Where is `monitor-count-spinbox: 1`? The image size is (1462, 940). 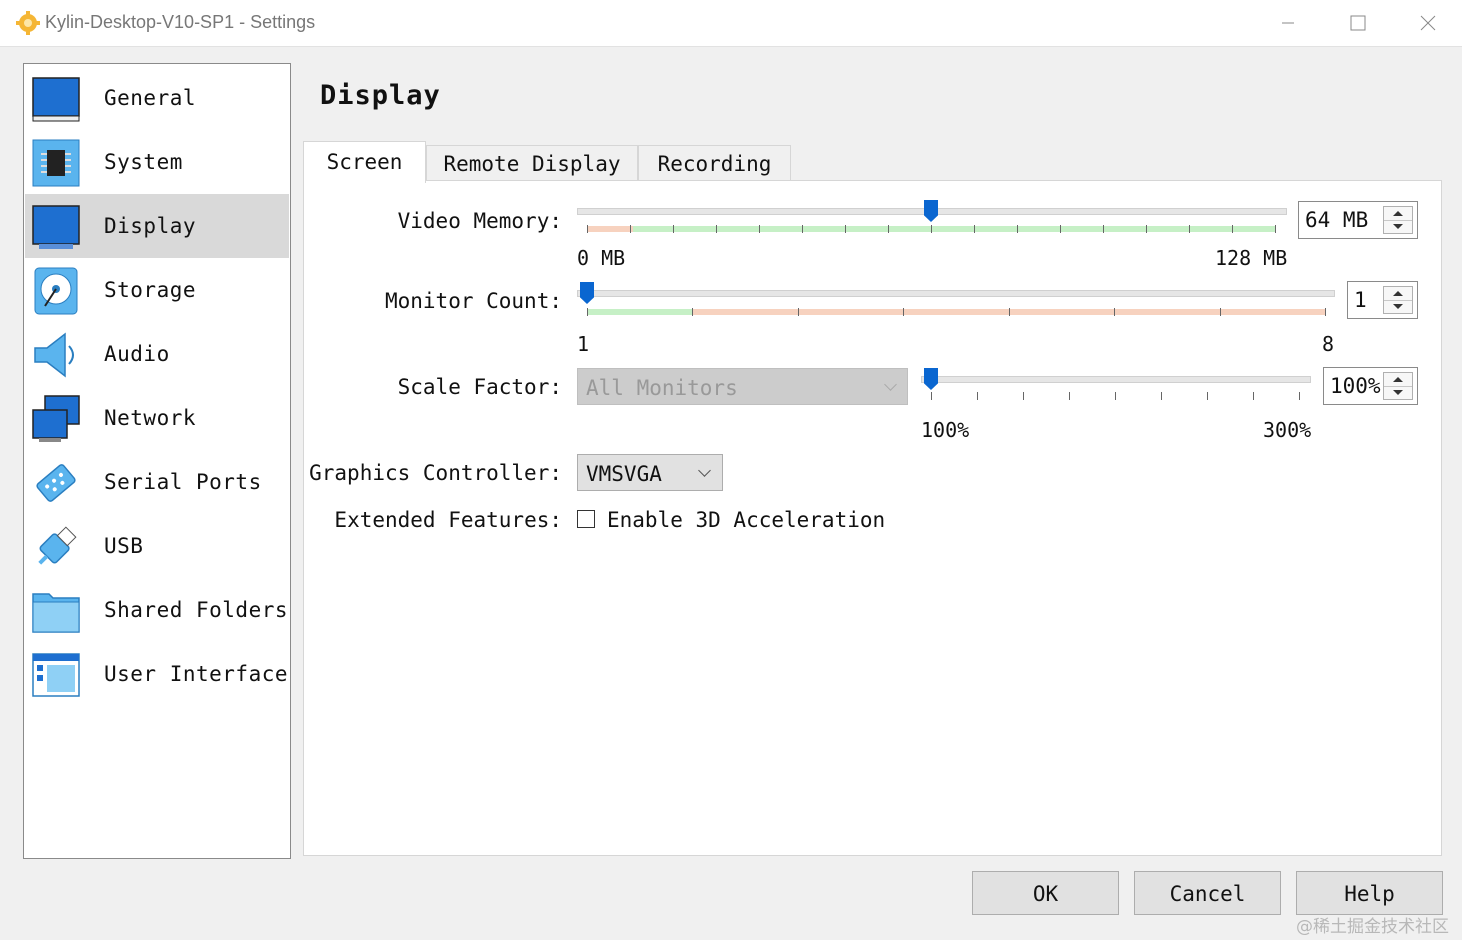 monitor-count-spinbox: 1 is located at coordinates (1382, 300).